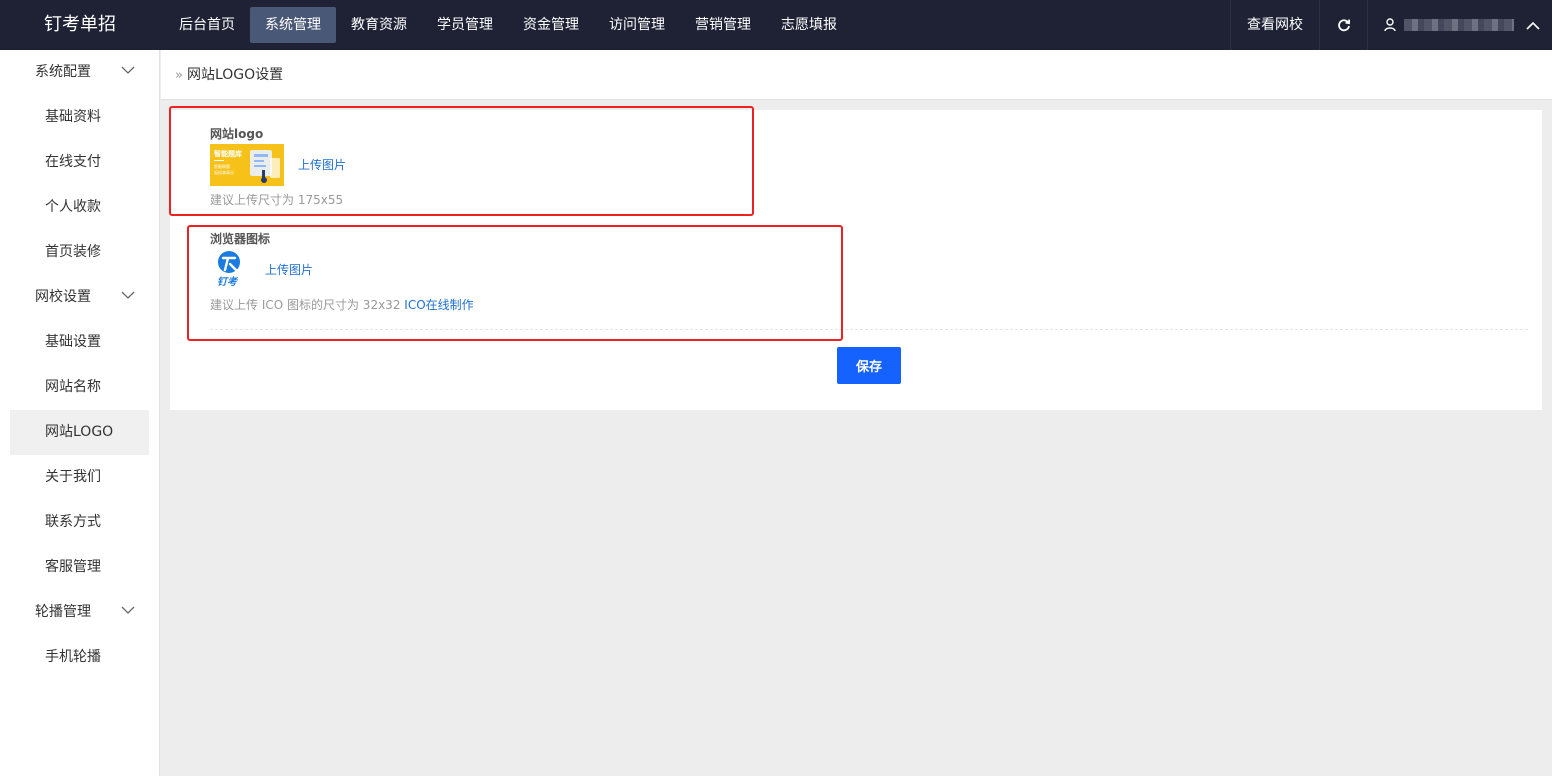  What do you see at coordinates (228, 153) in the screenshot?
I see `logo-preview-title: 智能题库` at bounding box center [228, 153].